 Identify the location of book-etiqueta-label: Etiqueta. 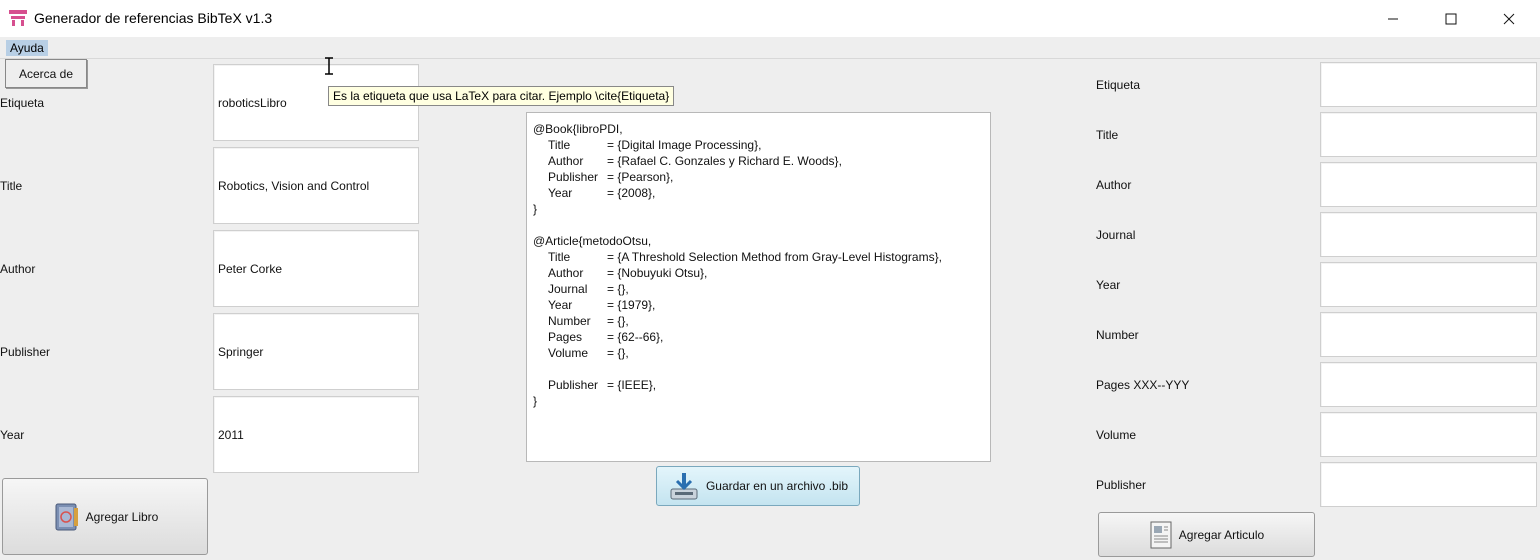
(22, 103).